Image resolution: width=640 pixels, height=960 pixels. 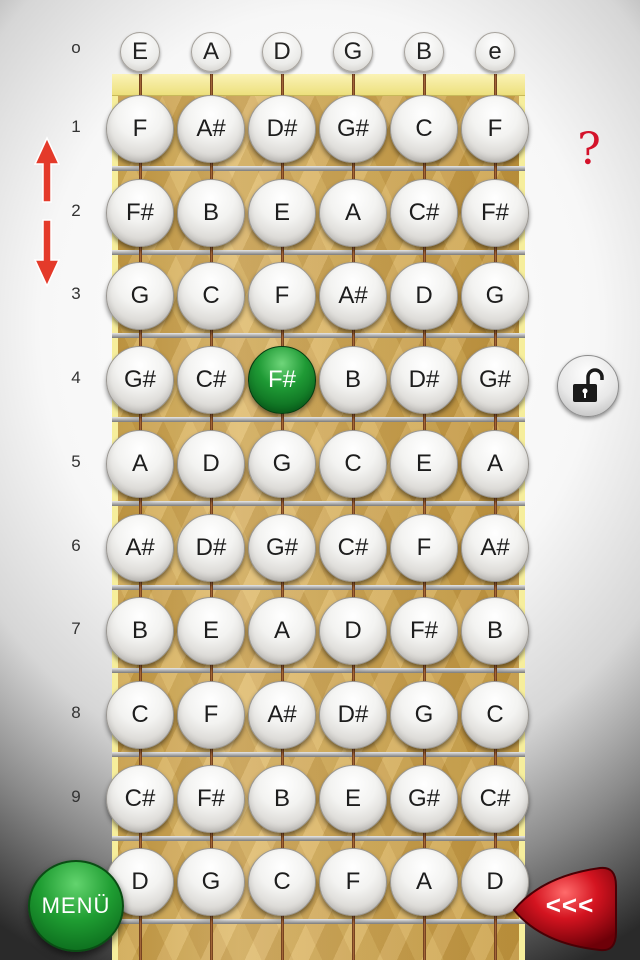 I want to click on menu-button: MENÜ, so click(x=76, y=906).